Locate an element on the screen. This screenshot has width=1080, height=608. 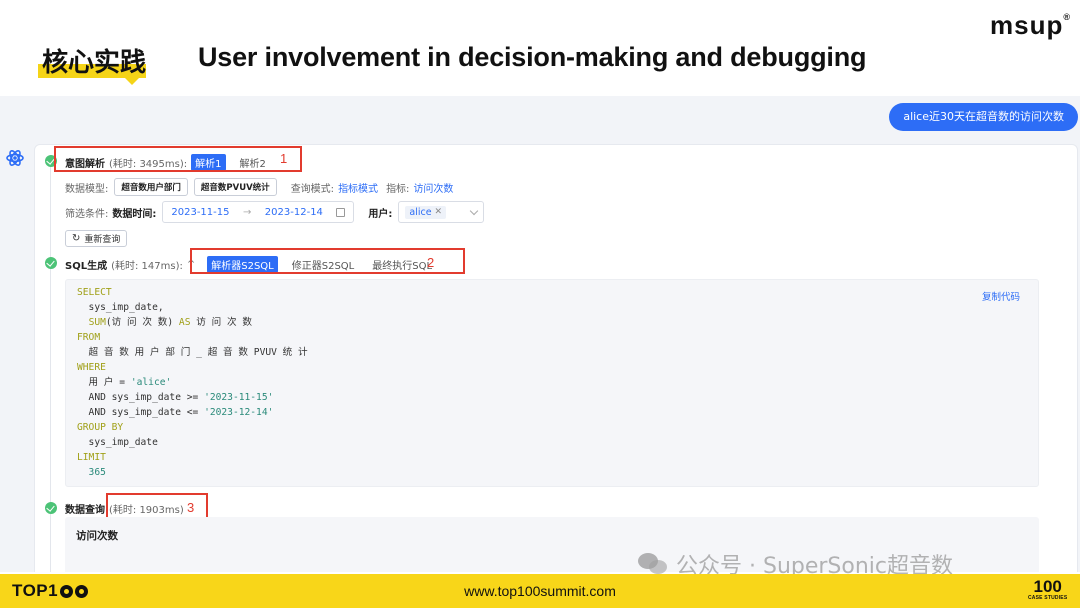
model-chip-user-dept: 超音数用户部门 is located at coordinates (151, 187).